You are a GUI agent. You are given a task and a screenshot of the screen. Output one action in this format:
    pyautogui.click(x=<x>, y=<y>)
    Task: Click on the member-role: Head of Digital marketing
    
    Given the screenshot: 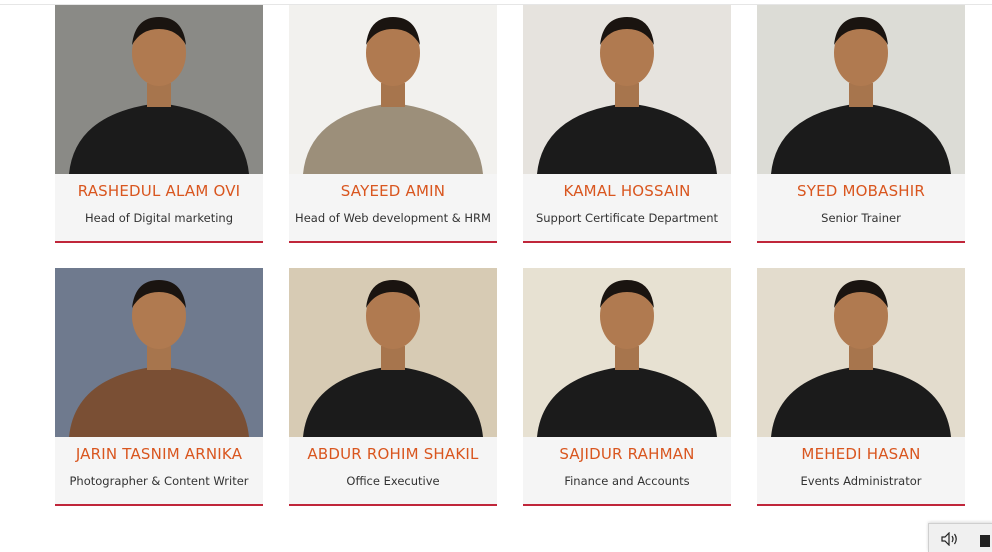 What is the action you would take?
    pyautogui.click(x=158, y=218)
    